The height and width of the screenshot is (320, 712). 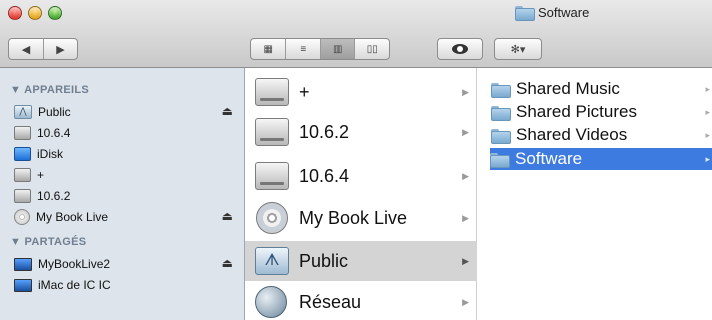 I want to click on column-item-label: 10.6.4, so click(x=324, y=175).